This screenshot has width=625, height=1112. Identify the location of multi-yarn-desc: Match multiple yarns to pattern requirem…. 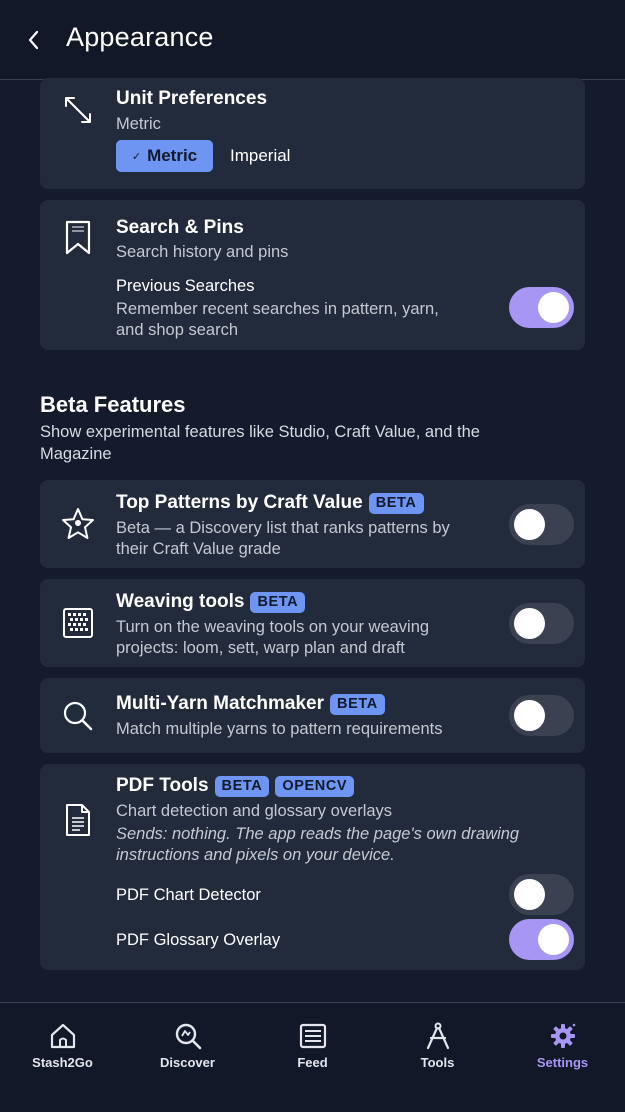
(279, 729).